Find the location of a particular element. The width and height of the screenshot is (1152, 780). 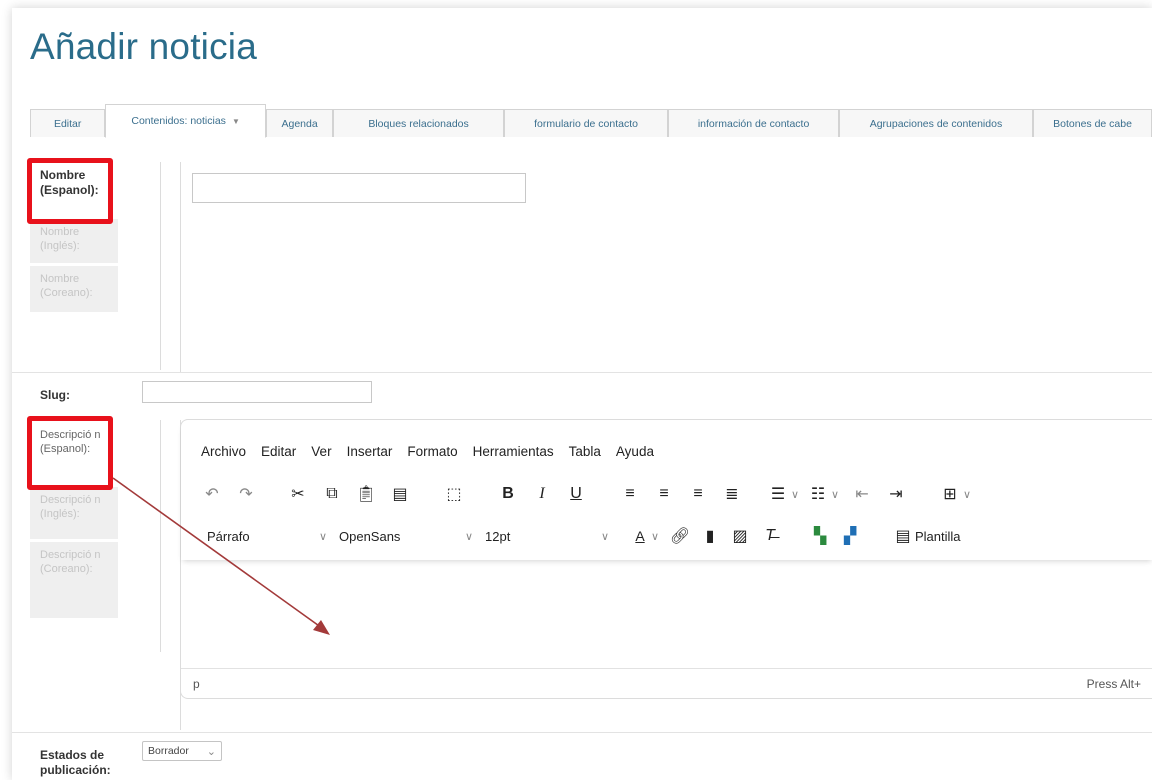

align-justify-icon: ≣ is located at coordinates (732, 494).